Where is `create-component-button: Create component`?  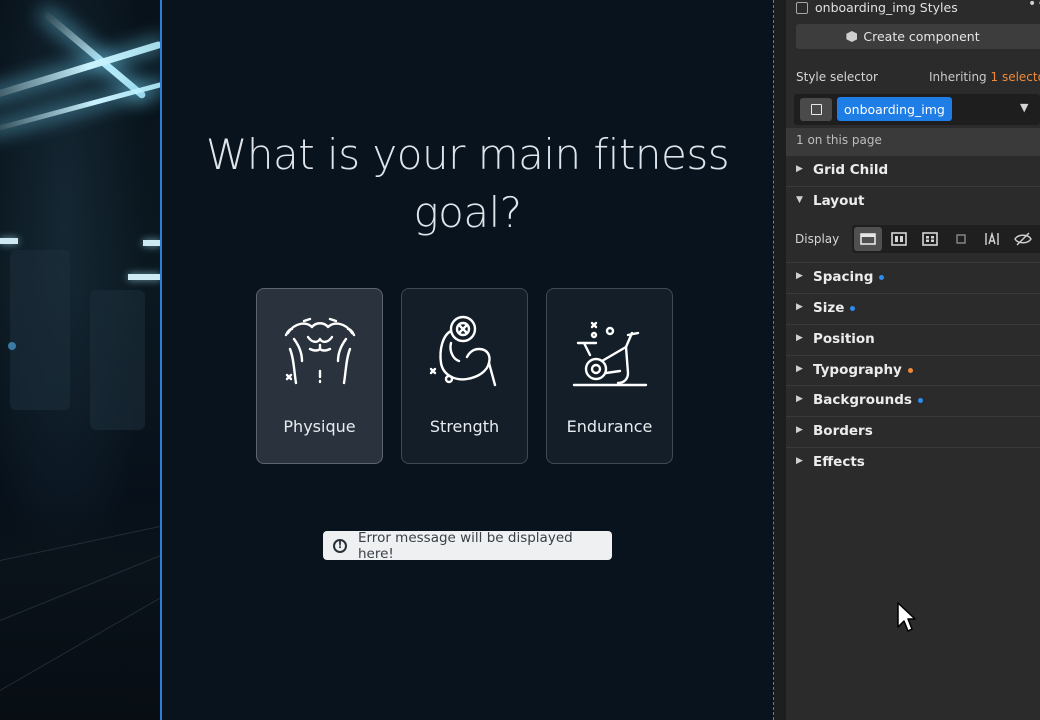 create-component-button: Create component is located at coordinates (918, 36).